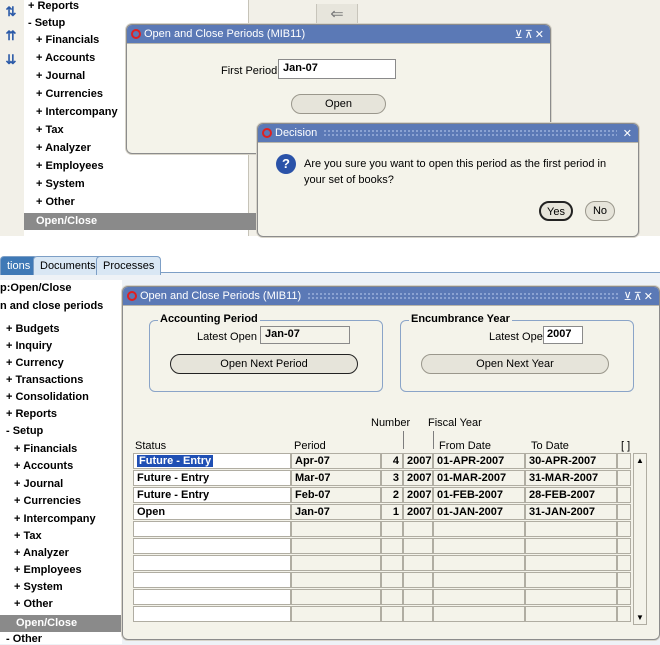 The height and width of the screenshot is (645, 660). Describe the element at coordinates (640, 617) in the screenshot. I see `scroll-down-icon: ▼` at that location.